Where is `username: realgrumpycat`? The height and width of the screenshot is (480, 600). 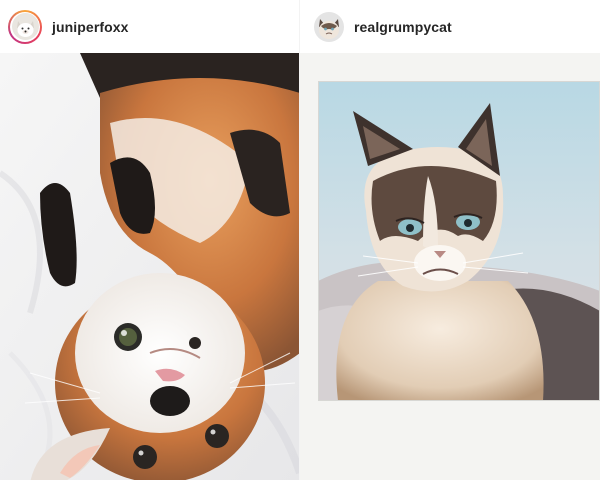 username: realgrumpycat is located at coordinates (403, 27).